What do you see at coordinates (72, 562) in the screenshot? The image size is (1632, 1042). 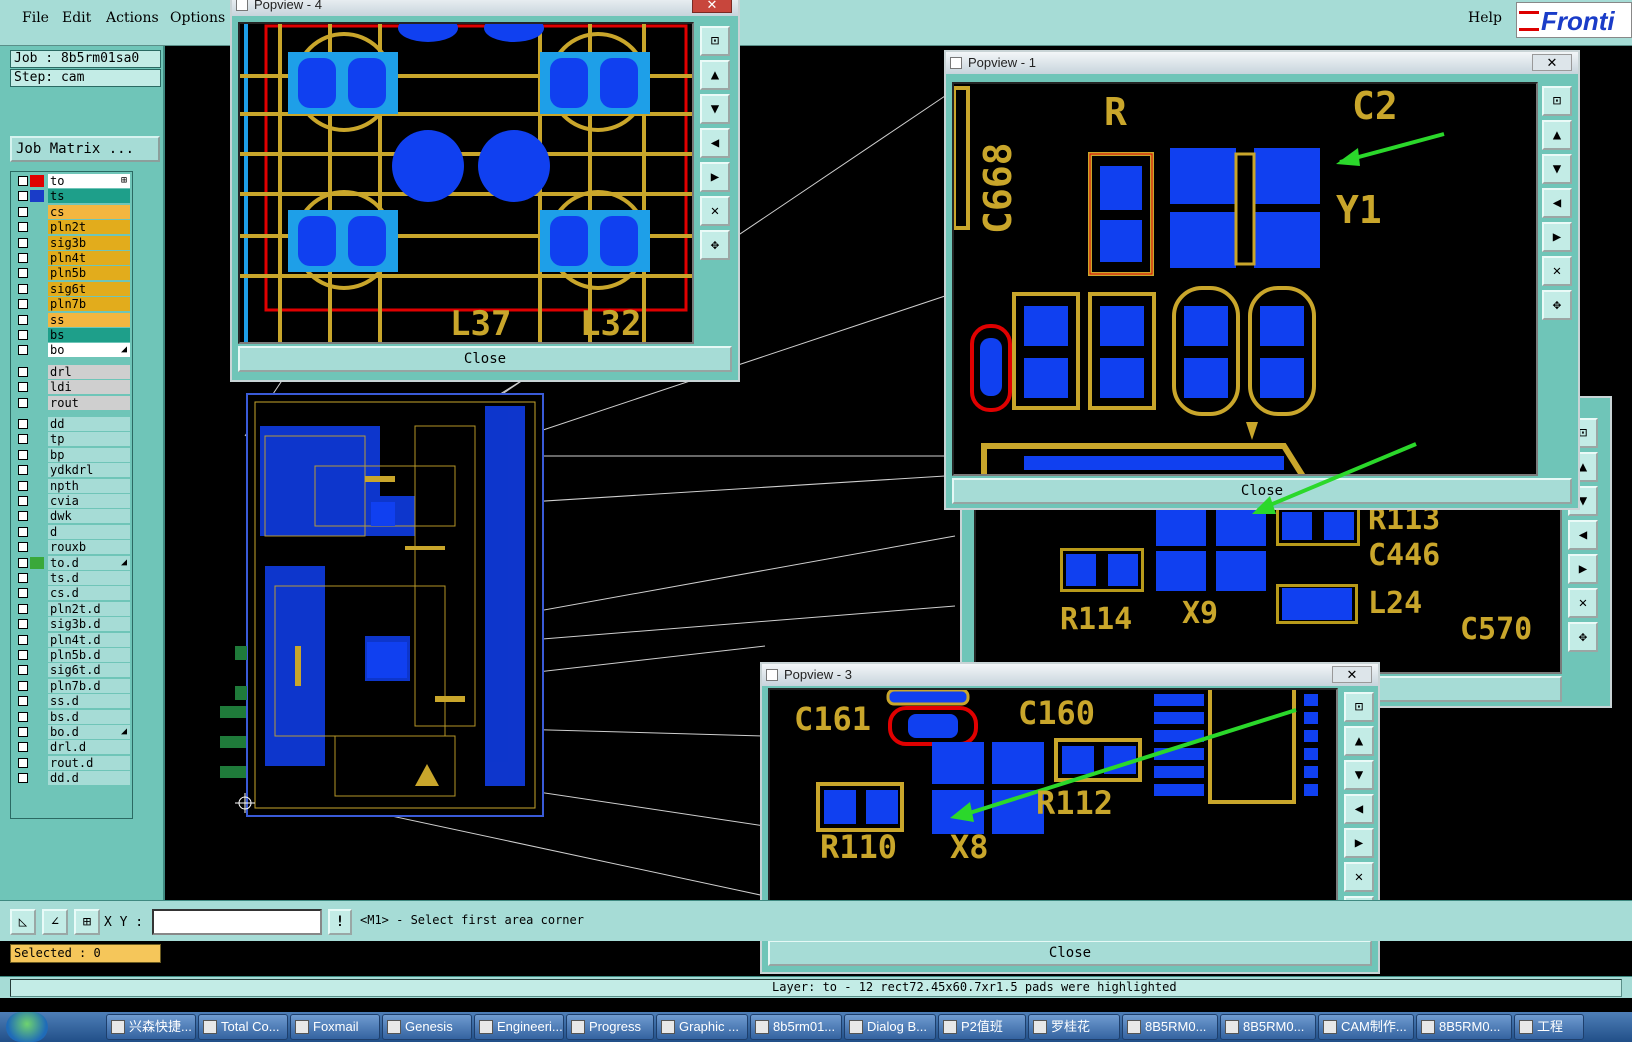 I see `layer-row: to.d ◢` at bounding box center [72, 562].